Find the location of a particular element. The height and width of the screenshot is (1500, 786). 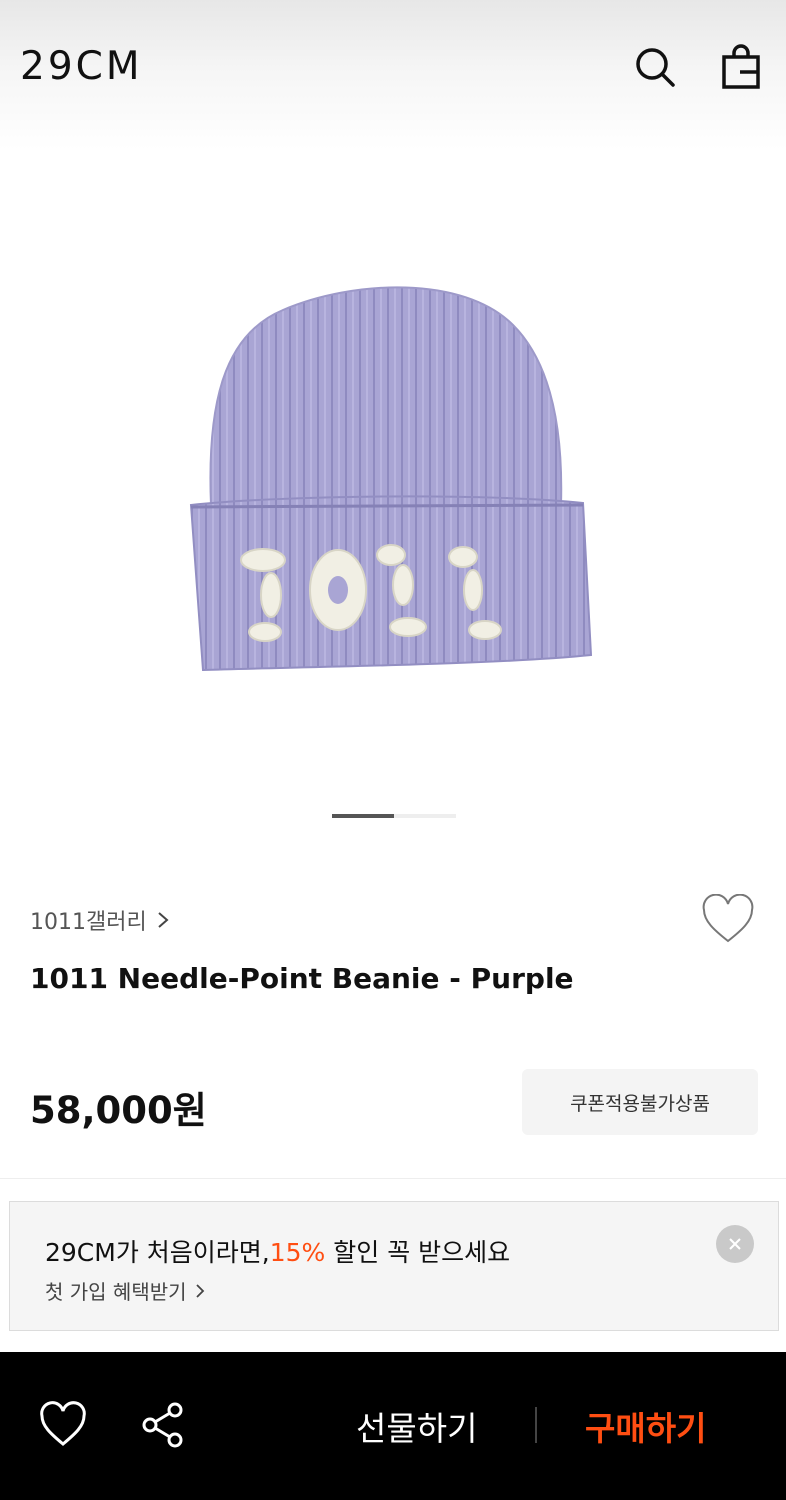

share-icon is located at coordinates (162, 1425).